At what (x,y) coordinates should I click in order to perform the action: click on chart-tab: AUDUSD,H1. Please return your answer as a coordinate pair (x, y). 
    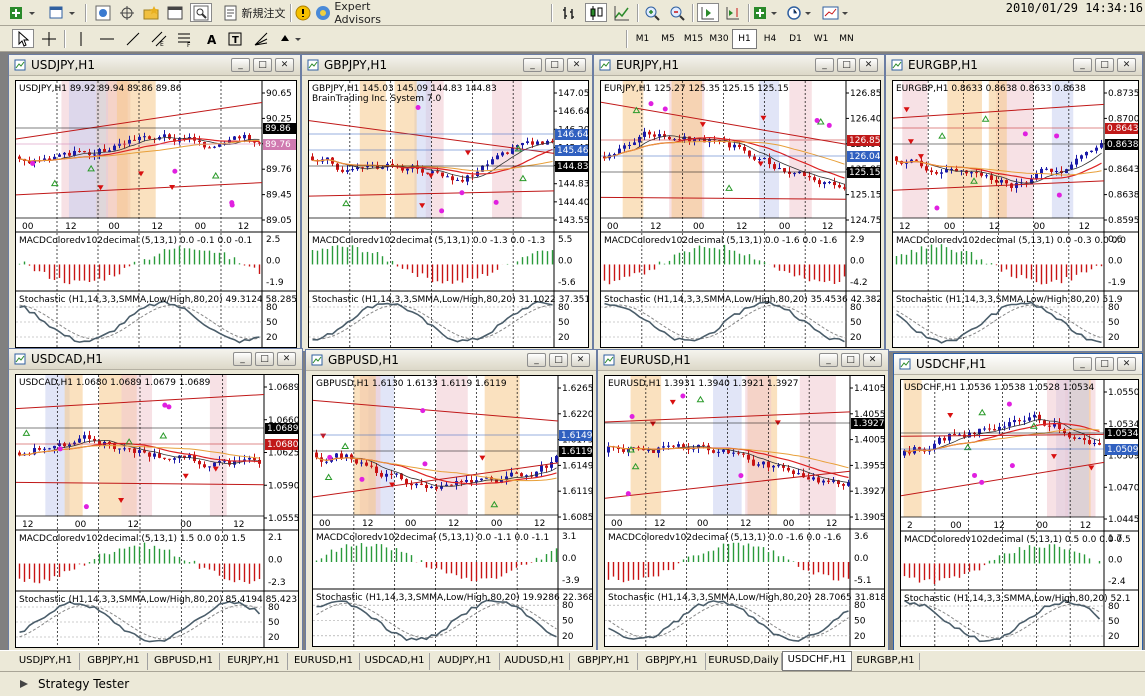
    Looking at the image, I should click on (535, 661).